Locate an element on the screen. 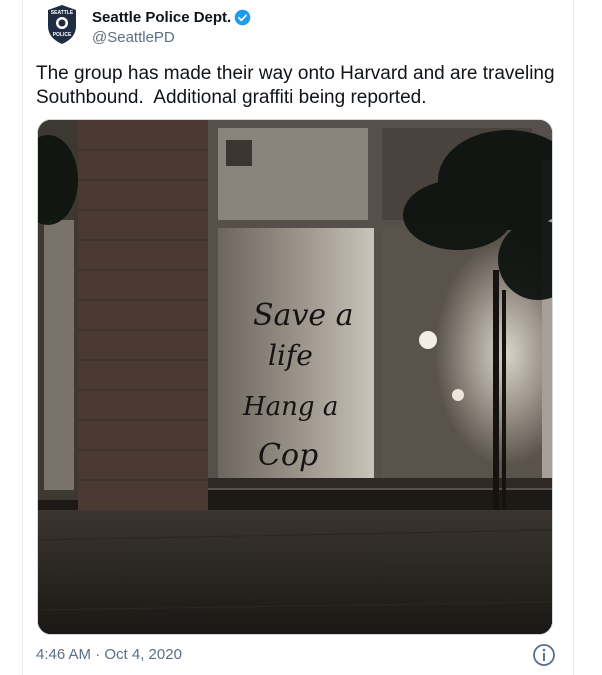 This screenshot has height=675, width=602. graffiti-line-3: Hang a is located at coordinates (290, 407).